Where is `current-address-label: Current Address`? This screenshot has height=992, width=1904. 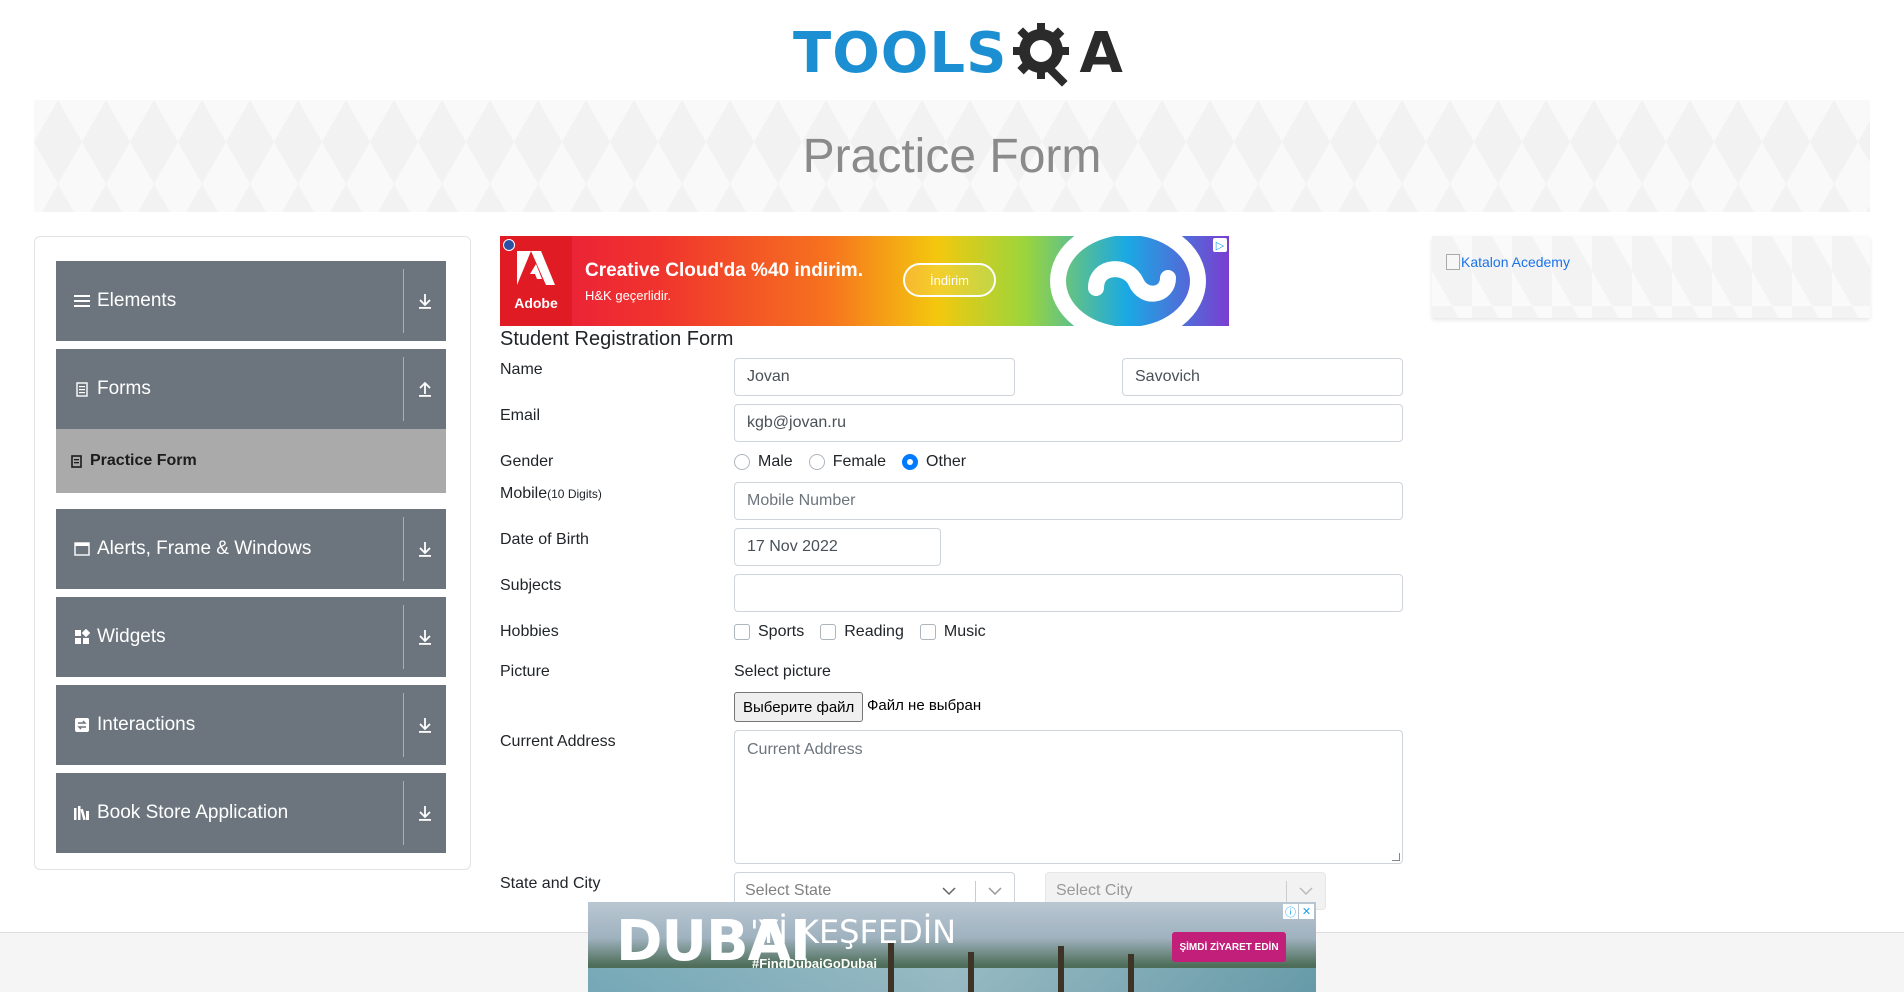 current-address-label: Current Address is located at coordinates (558, 741).